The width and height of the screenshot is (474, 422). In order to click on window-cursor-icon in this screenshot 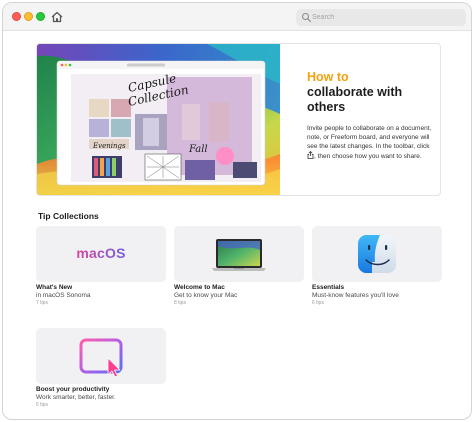, I will do `click(101, 358)`.